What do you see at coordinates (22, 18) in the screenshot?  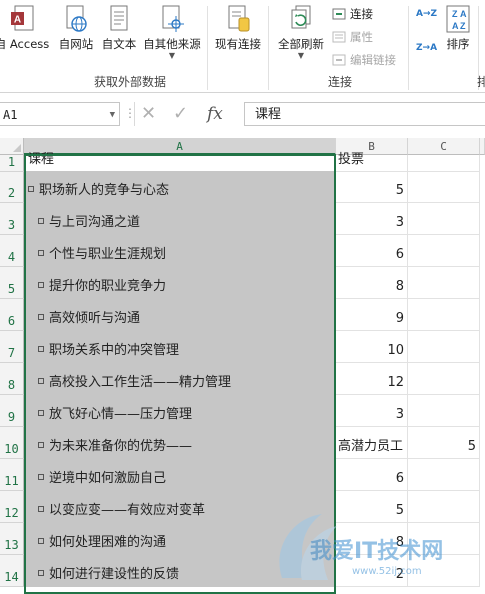 I see `access-icon: A` at bounding box center [22, 18].